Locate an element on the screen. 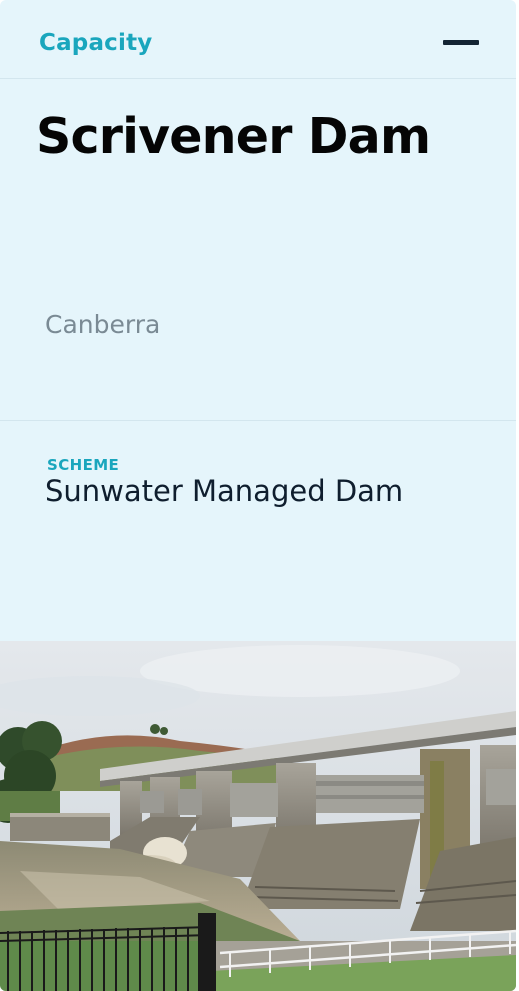 The image size is (519, 991). section-divider is located at coordinates (258, 420).